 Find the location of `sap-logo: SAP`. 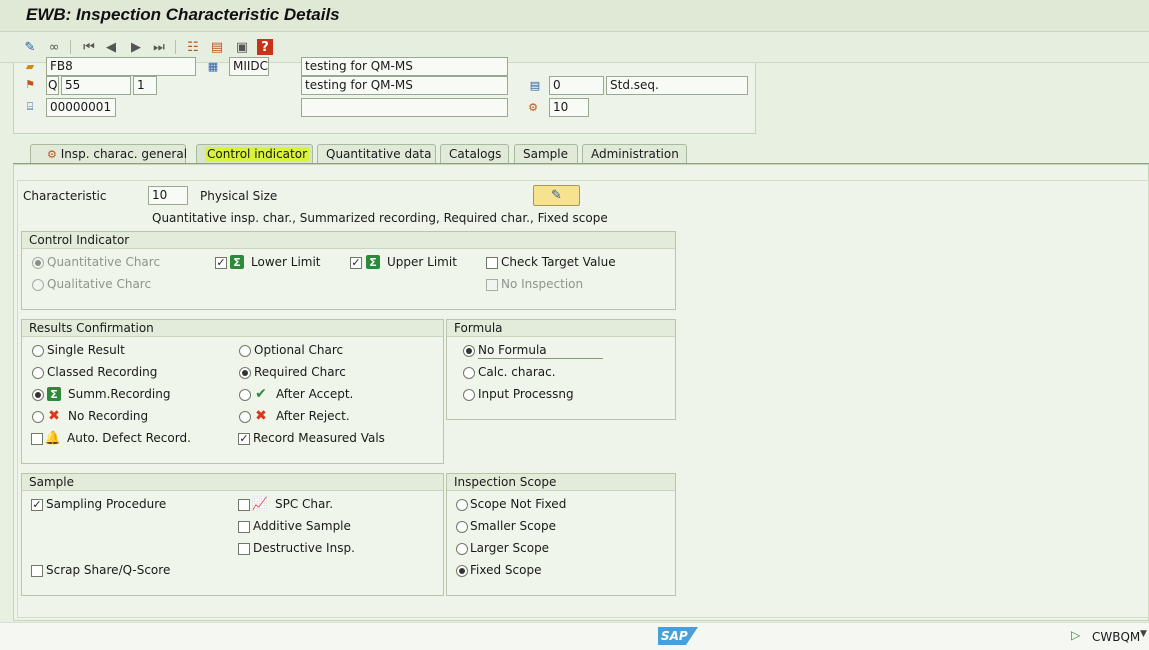

sap-logo: SAP is located at coordinates (678, 636).